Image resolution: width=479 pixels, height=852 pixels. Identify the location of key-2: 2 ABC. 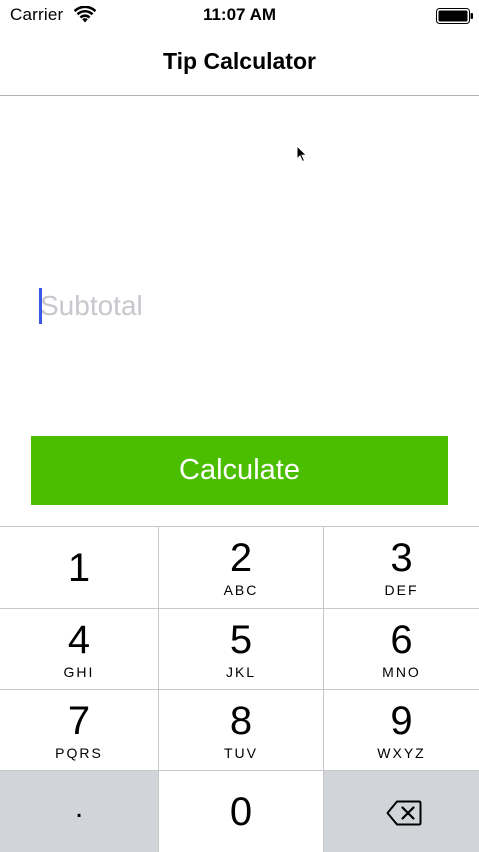
(241, 567).